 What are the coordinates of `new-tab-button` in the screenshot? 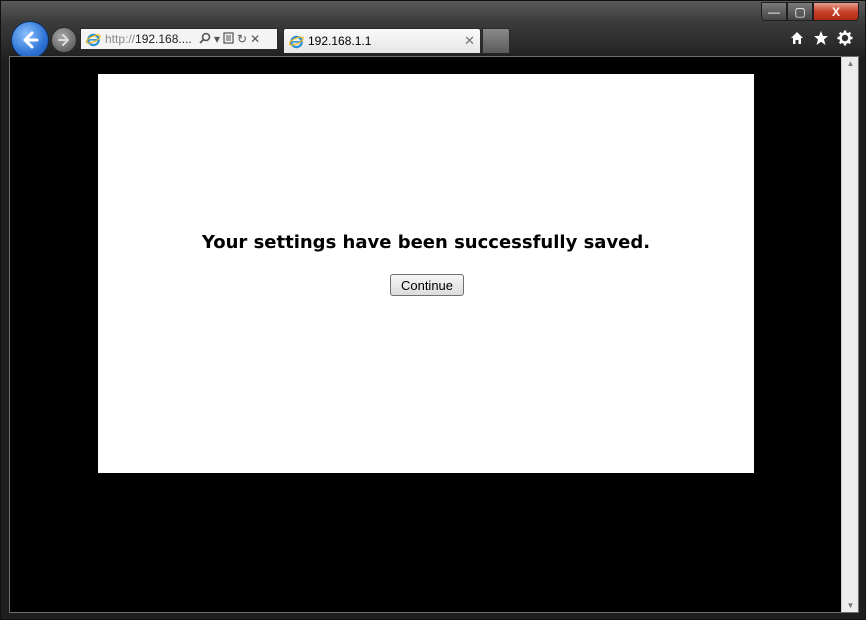 It's located at (496, 40).